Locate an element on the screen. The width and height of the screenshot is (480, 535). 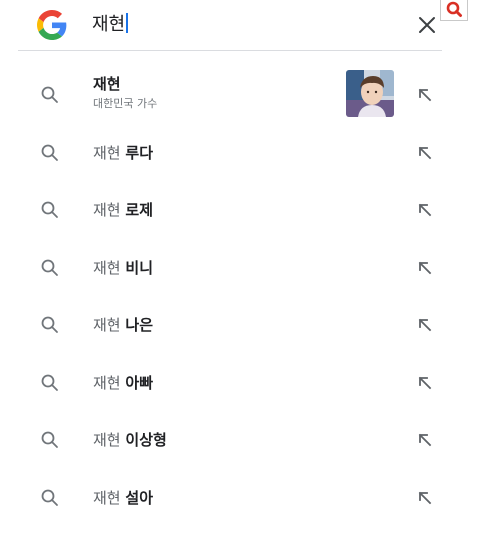
suggestion-item: 재현 루다 is located at coordinates (240, 153).